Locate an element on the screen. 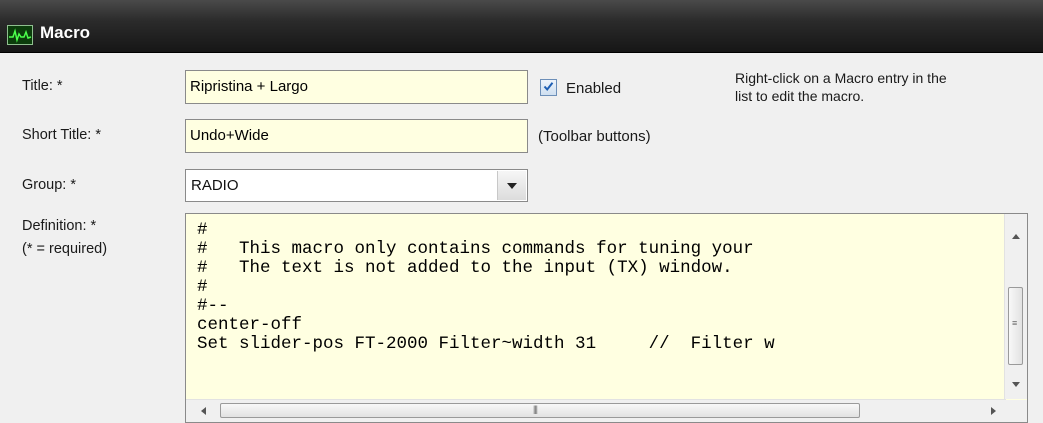 This screenshot has height=423, width=1043. title-label: Title: * is located at coordinates (42, 86).